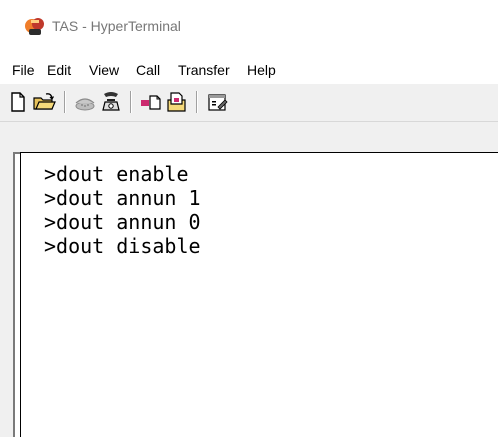  I want to click on disconnect-phone-icon, so click(111, 102).